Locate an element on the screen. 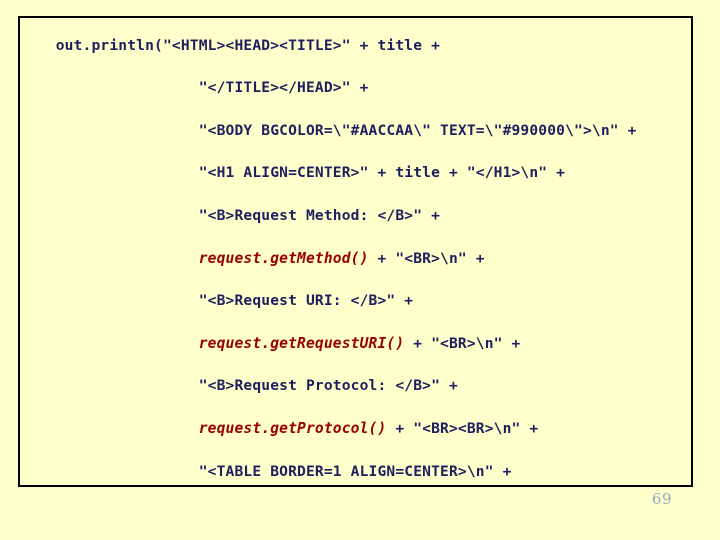 The height and width of the screenshot is (540, 720). code-line: request.getRequestURI() + "<BR>\n" + is located at coordinates (355, 343).